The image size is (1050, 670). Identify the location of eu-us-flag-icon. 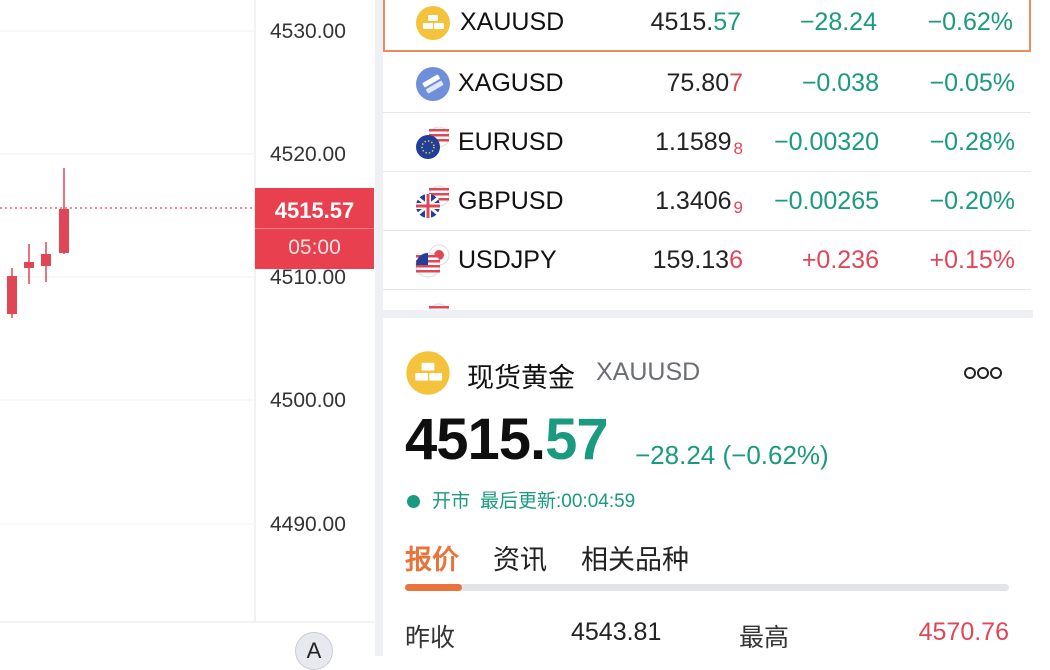
(433, 142).